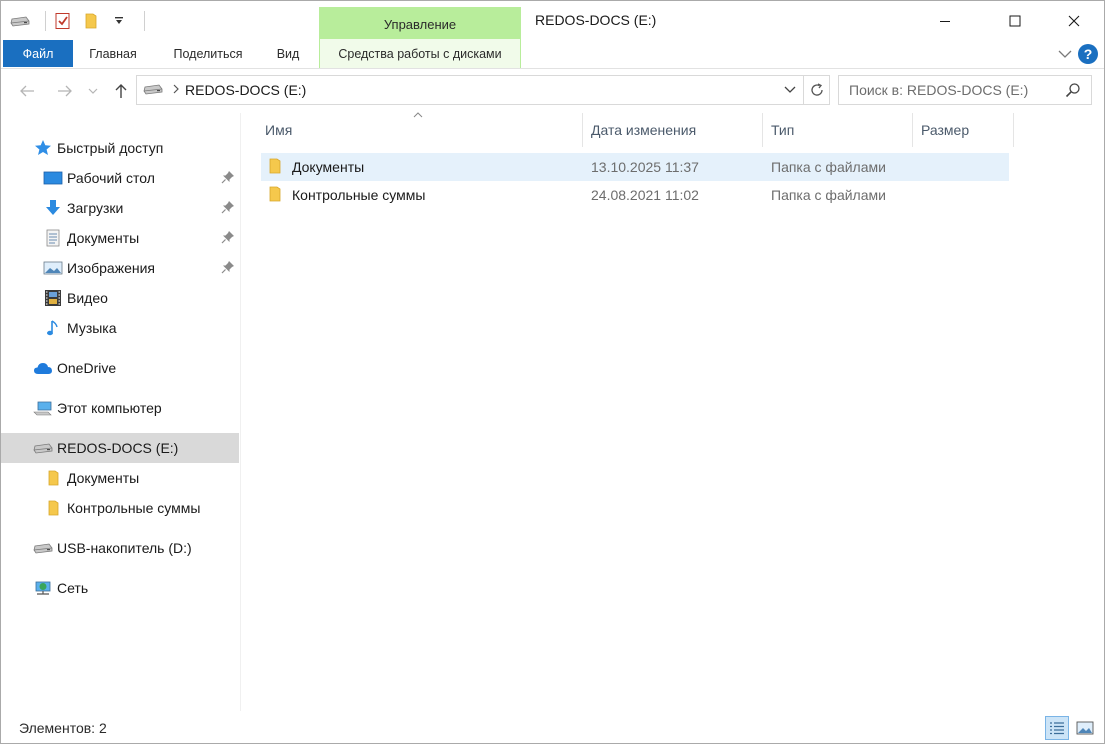 The width and height of the screenshot is (1105, 744). What do you see at coordinates (120, 298) in the screenshot?
I see `nav-item-video: Видео` at bounding box center [120, 298].